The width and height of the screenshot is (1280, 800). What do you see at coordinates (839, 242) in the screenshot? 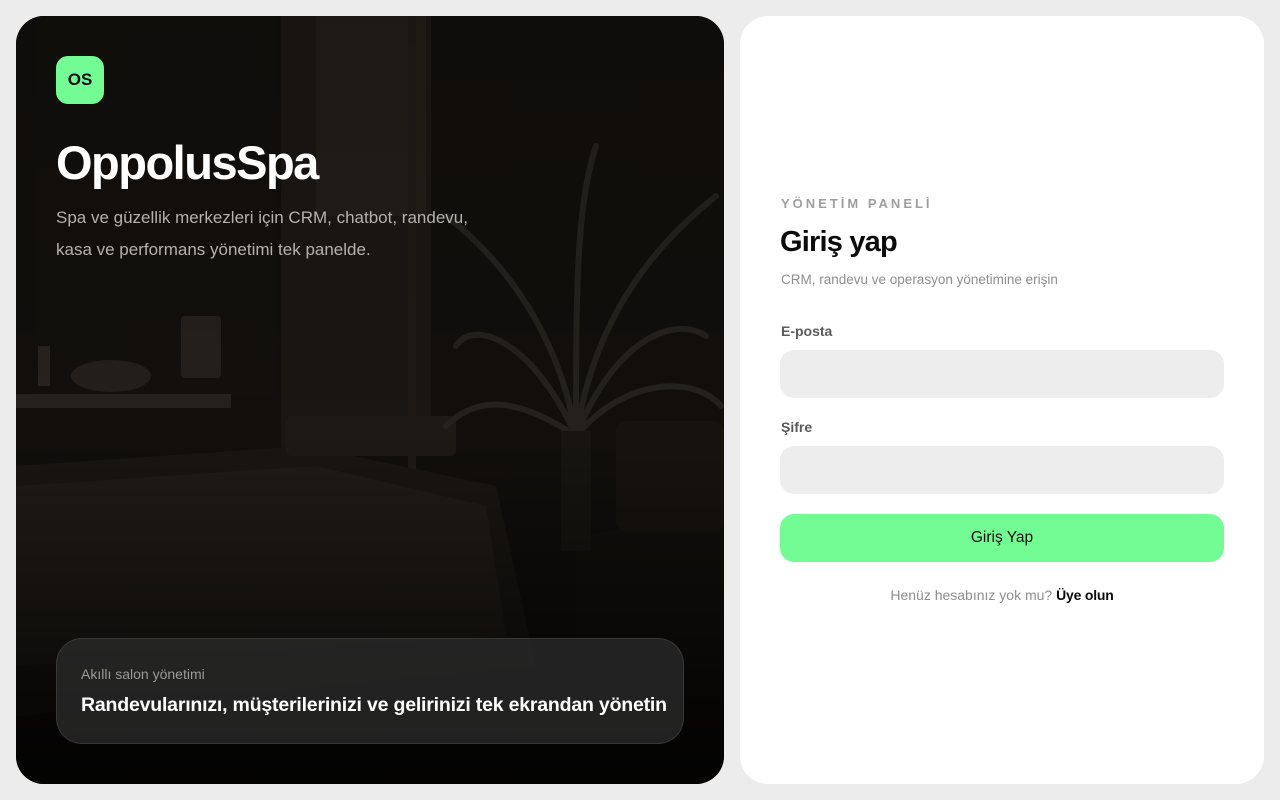
I see `login-title: Giriş yap` at bounding box center [839, 242].